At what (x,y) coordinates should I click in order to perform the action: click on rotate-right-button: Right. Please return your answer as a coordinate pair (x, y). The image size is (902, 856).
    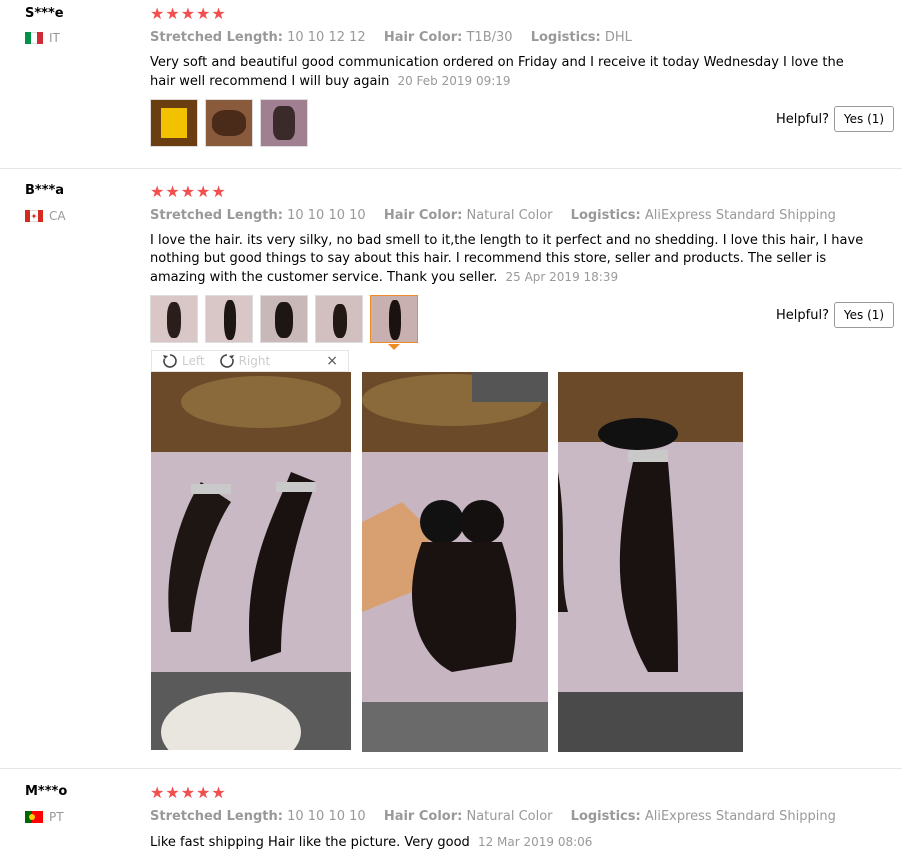
    Looking at the image, I should click on (245, 361).